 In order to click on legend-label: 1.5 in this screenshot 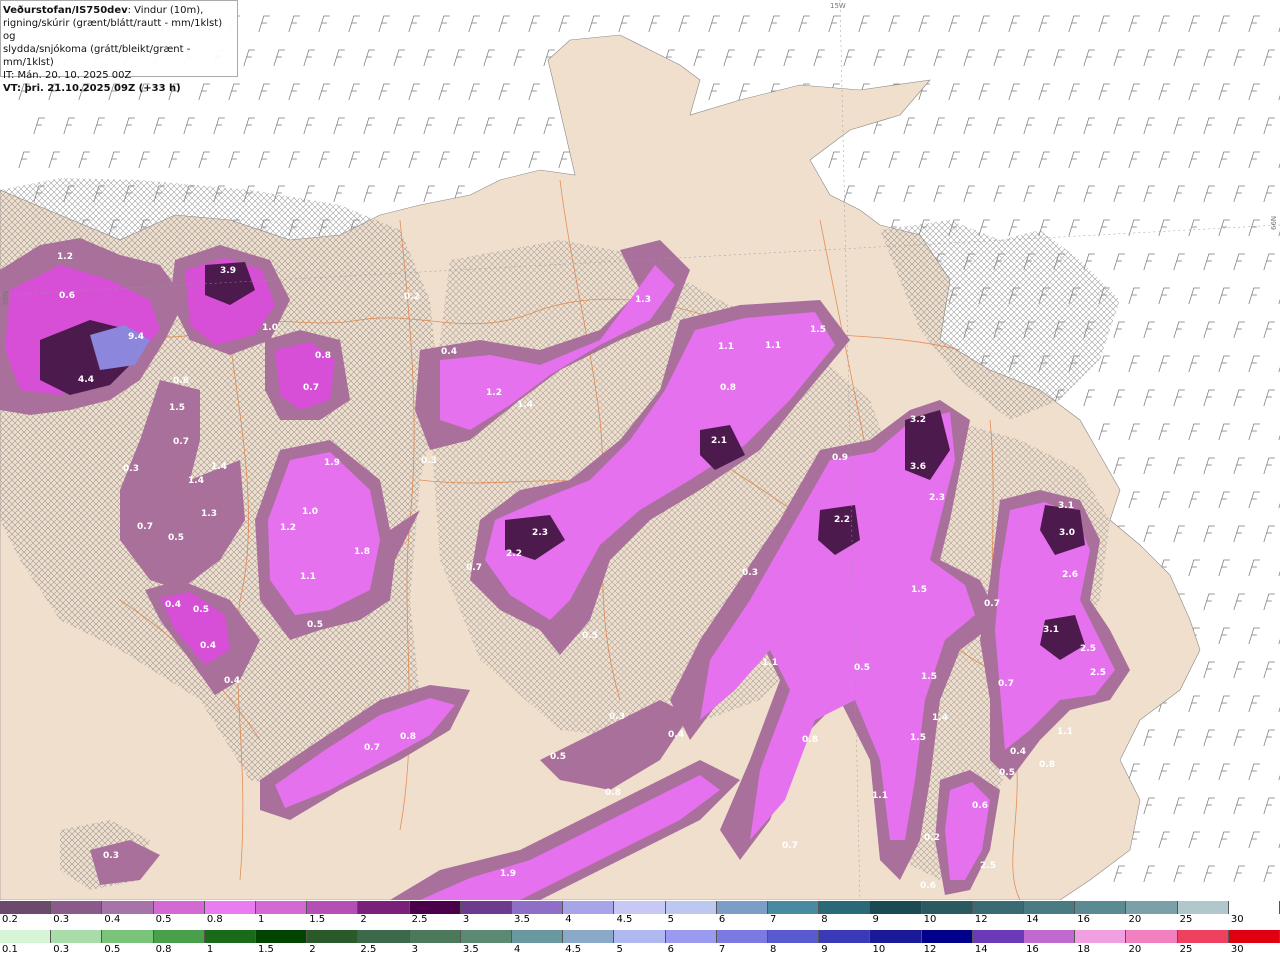, I will do `click(317, 919)`.